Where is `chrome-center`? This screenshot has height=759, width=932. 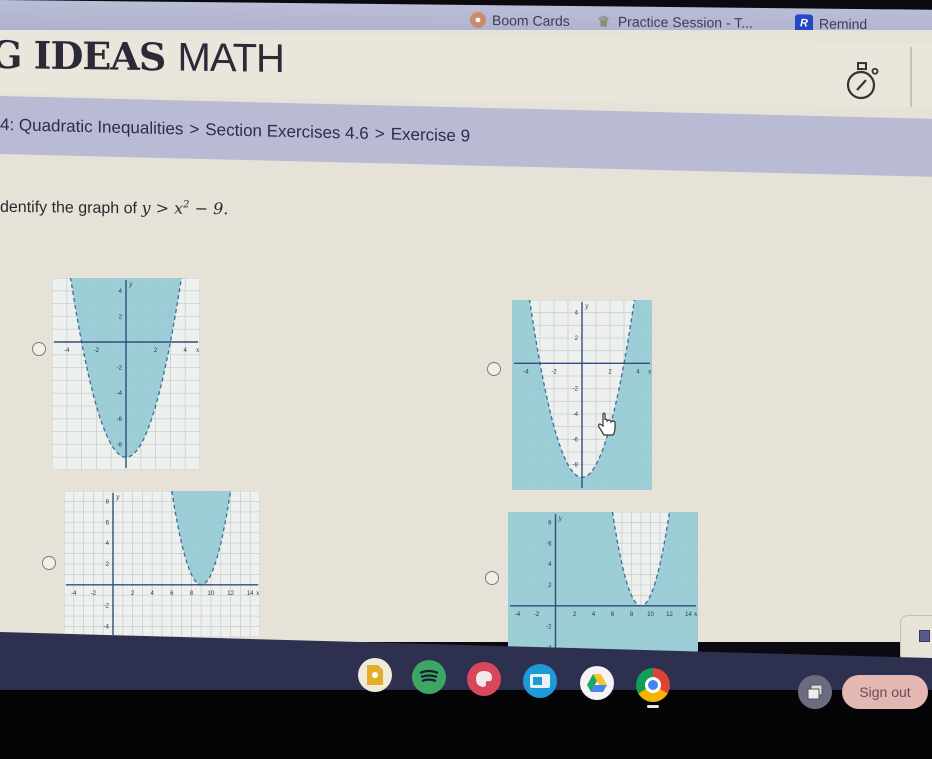 chrome-center is located at coordinates (653, 685).